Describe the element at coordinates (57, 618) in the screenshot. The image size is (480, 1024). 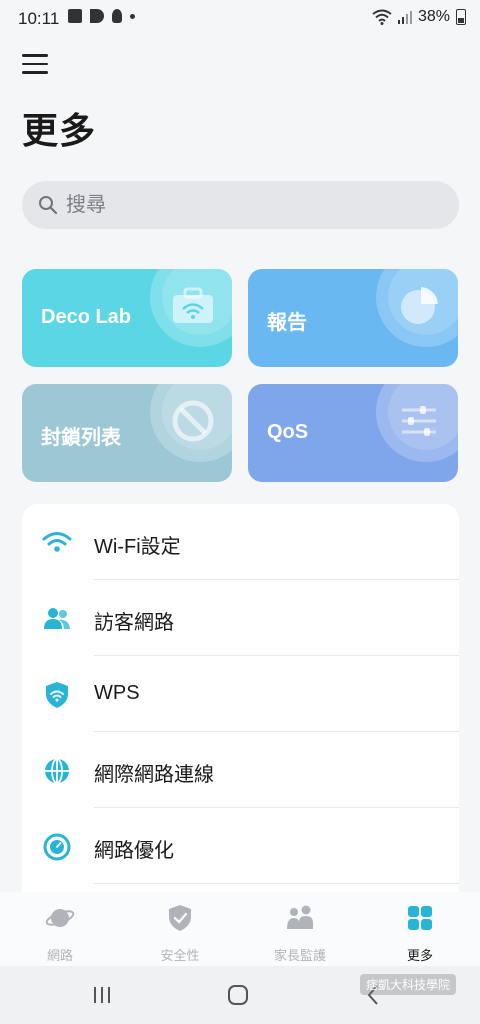
I see `guests-icon` at that location.